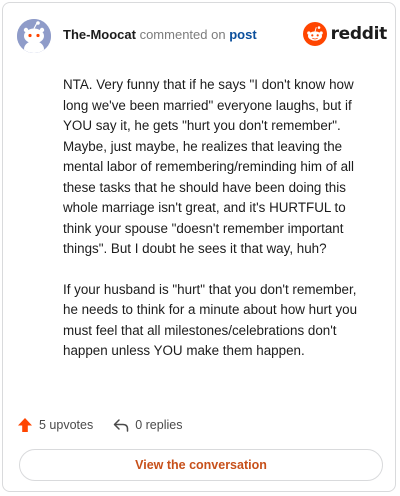 Image resolution: width=400 pixels, height=496 pixels. Describe the element at coordinates (201, 465) in the screenshot. I see `view-conversation-button: View the conversation` at that location.